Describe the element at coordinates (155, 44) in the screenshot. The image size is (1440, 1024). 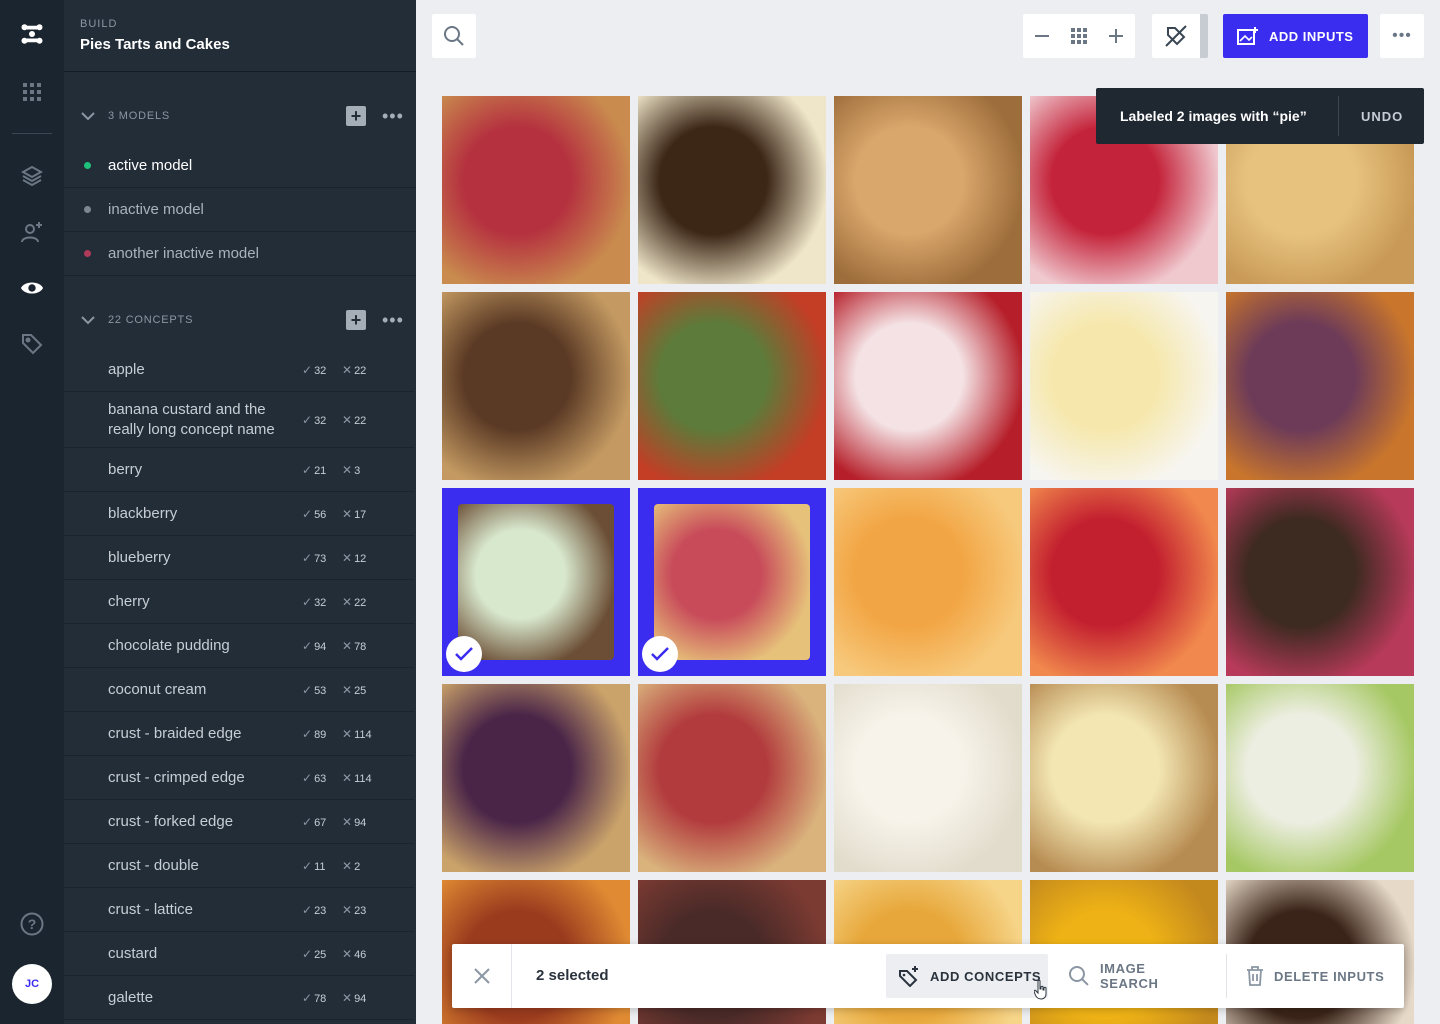
I see `app-title: Pies Tarts and Cakes` at that location.